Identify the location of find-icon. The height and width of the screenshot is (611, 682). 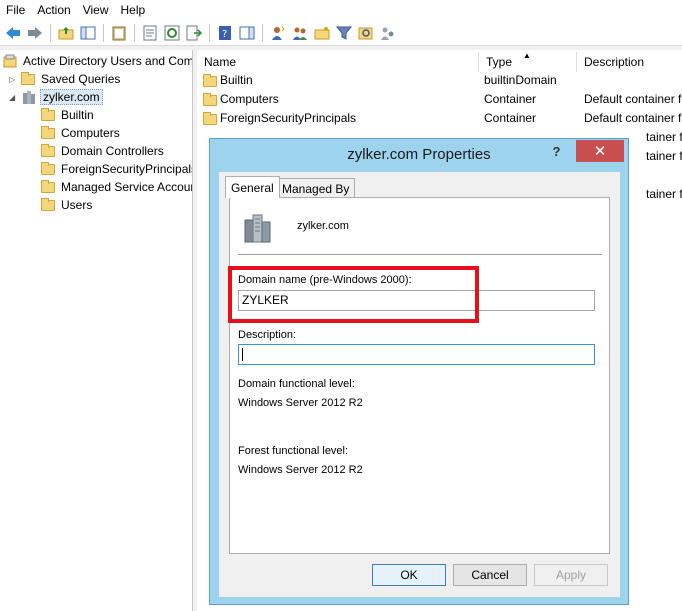
(366, 33).